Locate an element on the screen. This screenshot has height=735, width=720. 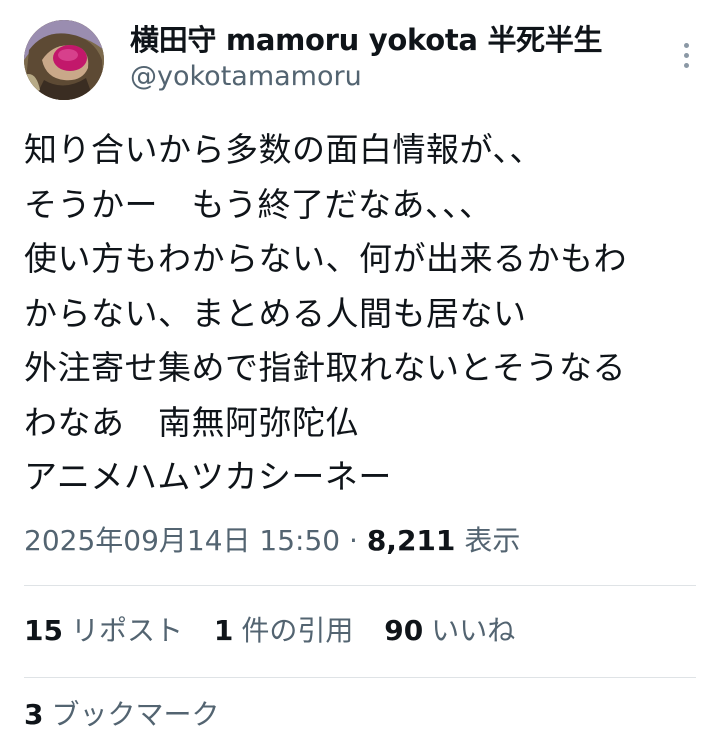
reposts-label: リポスト is located at coordinates (126, 630).